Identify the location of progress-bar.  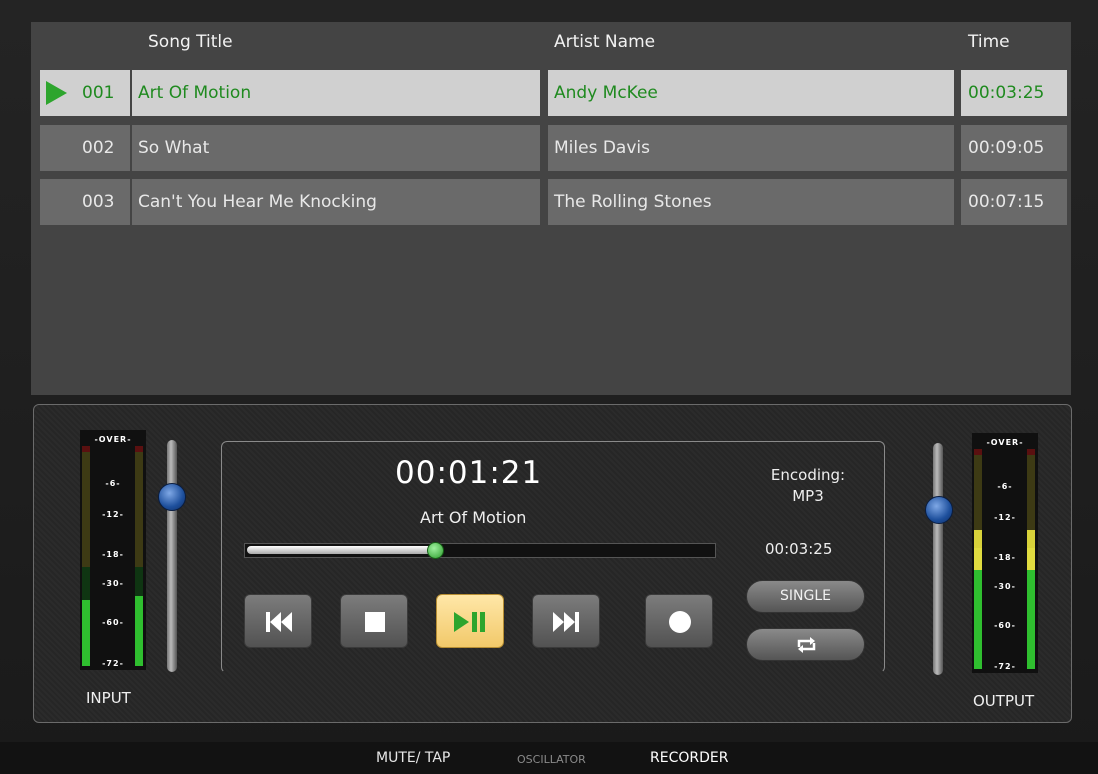
(480, 550).